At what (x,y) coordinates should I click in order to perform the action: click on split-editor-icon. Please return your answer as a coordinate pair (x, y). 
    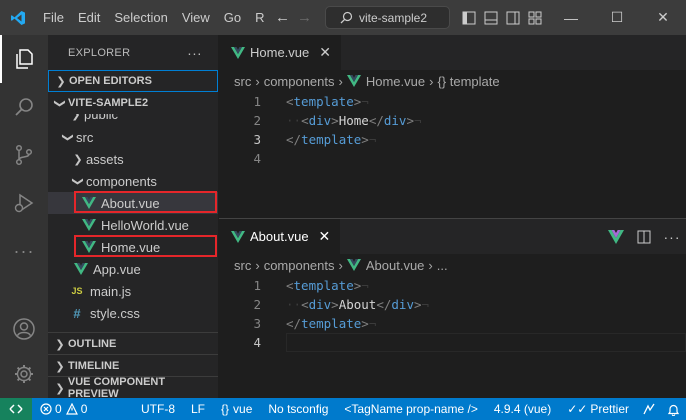
    Looking at the image, I should click on (644, 237).